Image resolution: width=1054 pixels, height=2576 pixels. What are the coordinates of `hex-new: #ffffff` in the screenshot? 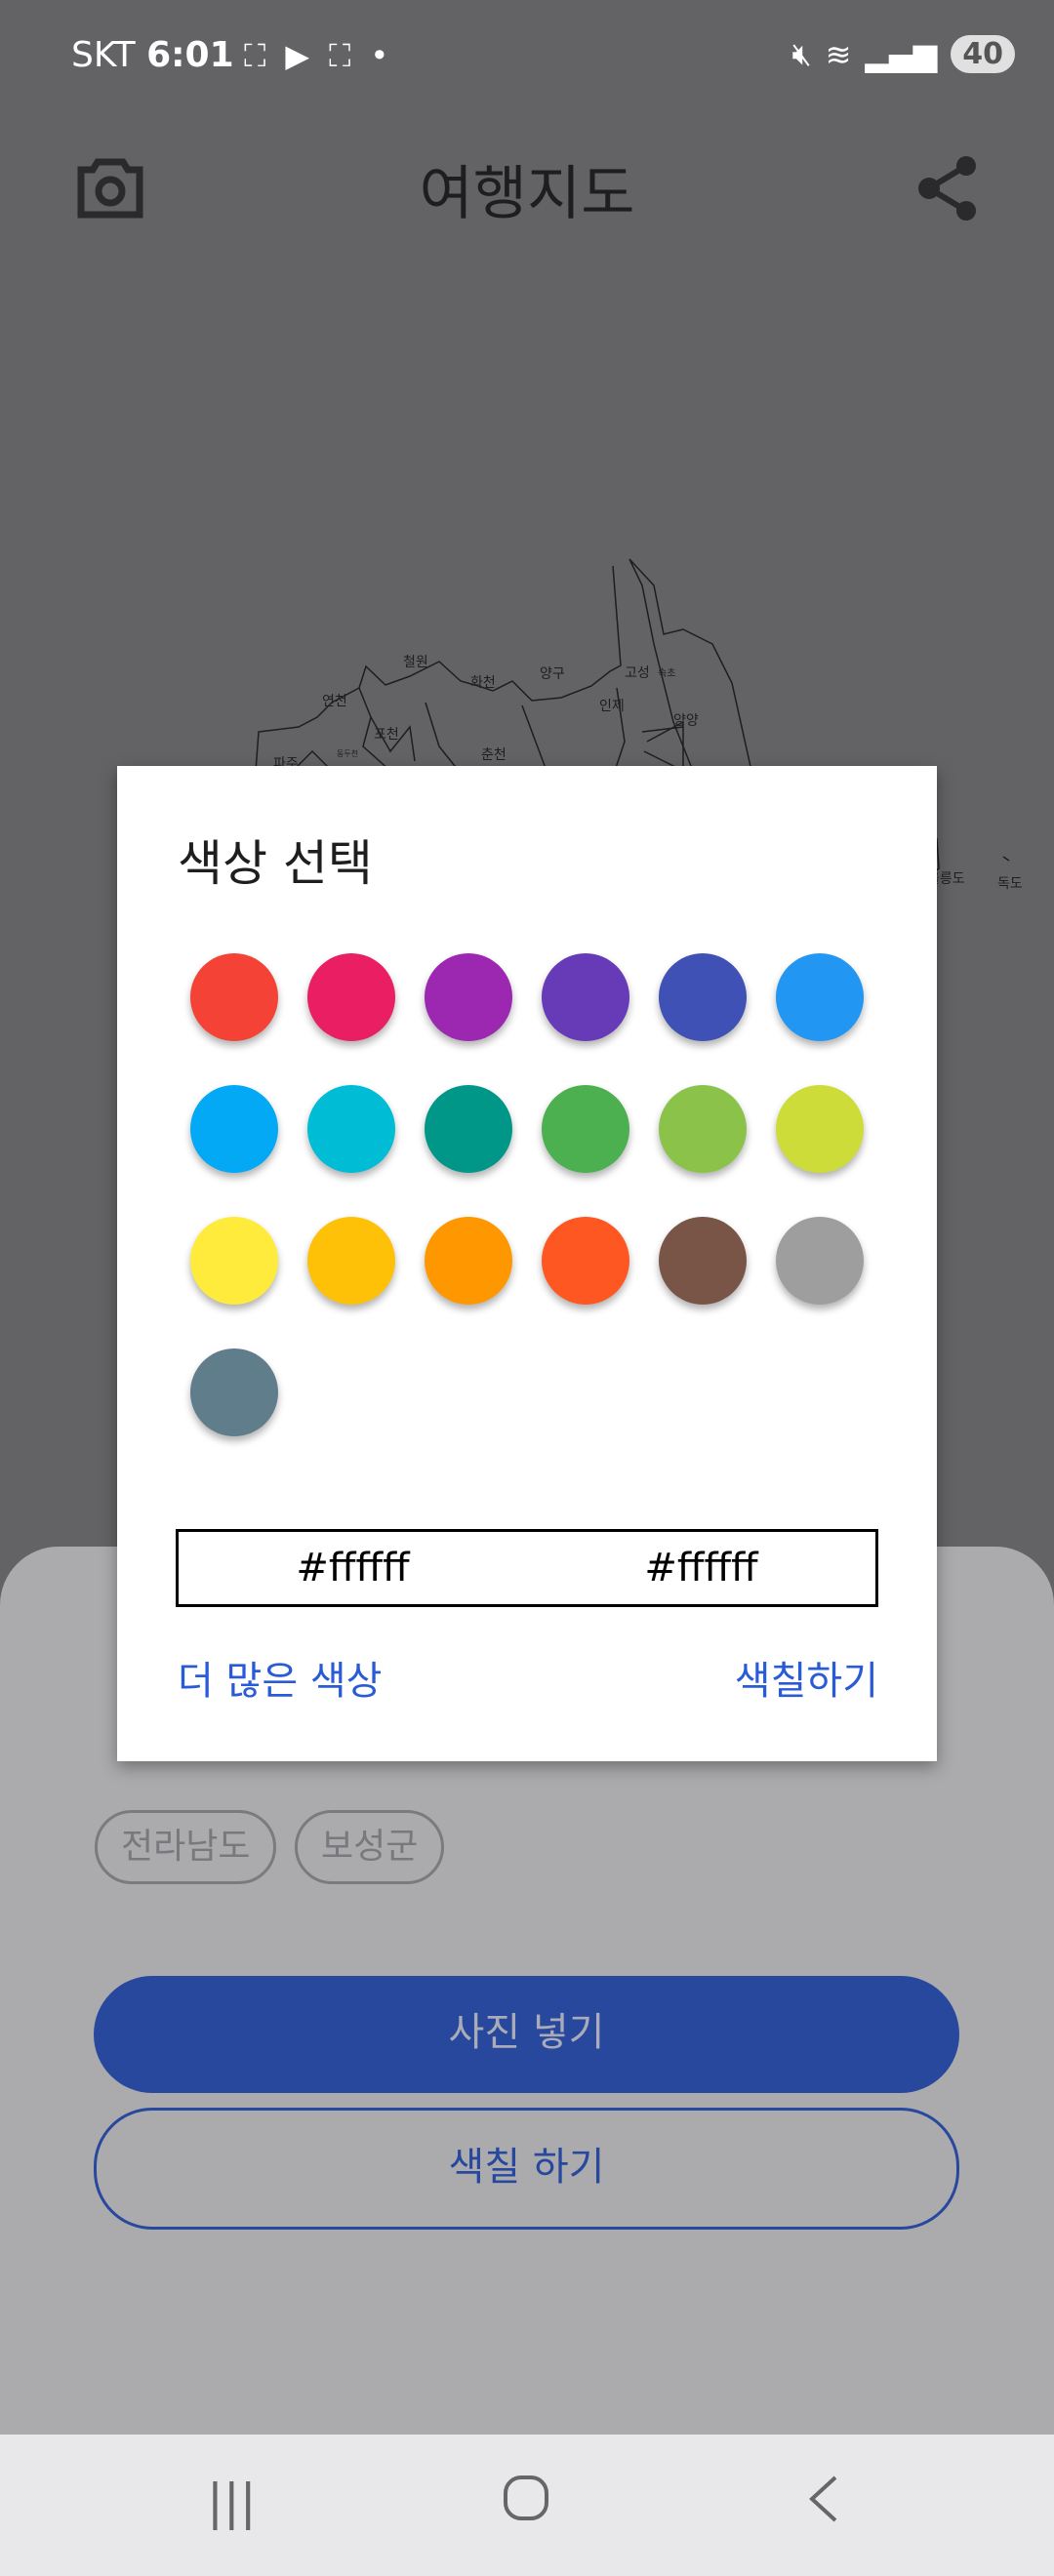 It's located at (701, 1568).